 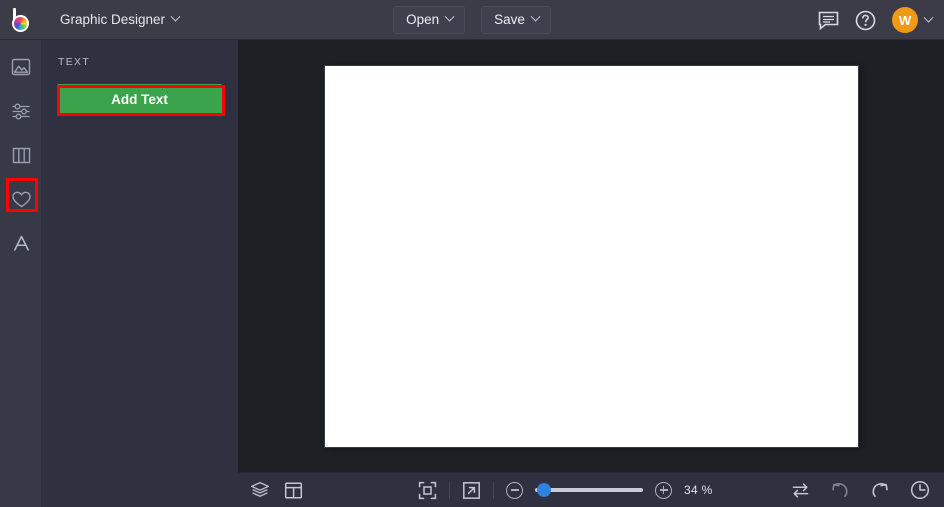 I want to click on heart-icon, so click(x=21, y=199).